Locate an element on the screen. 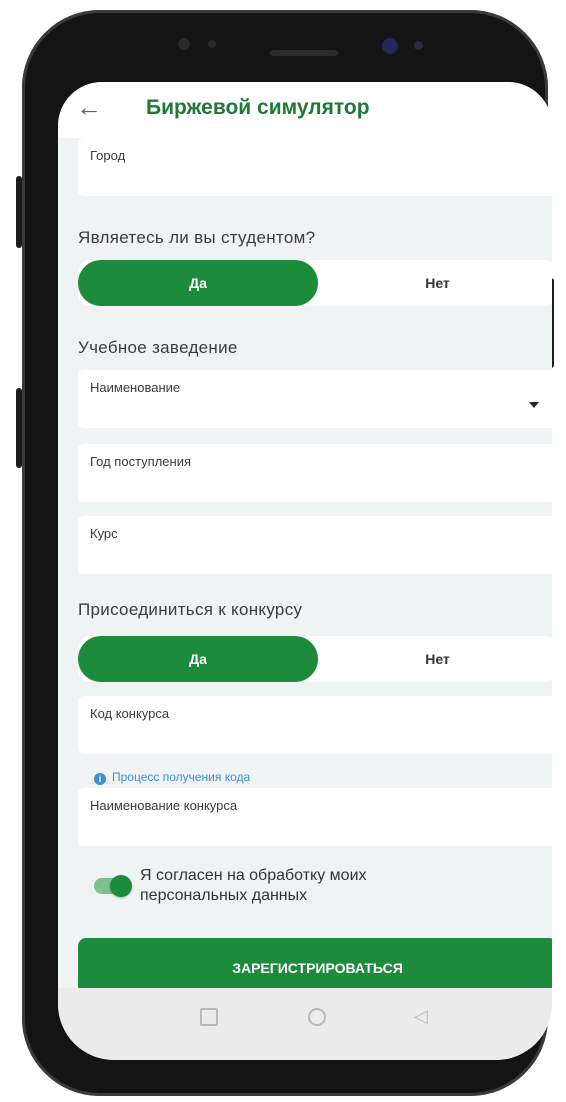  contest-toggle: Да Нет is located at coordinates (315, 659).